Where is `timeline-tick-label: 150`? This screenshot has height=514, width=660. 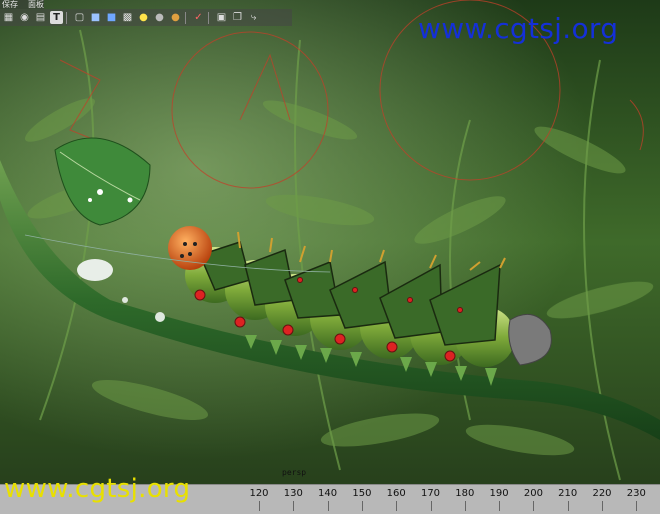
timeline-tick-label: 150 is located at coordinates (362, 493).